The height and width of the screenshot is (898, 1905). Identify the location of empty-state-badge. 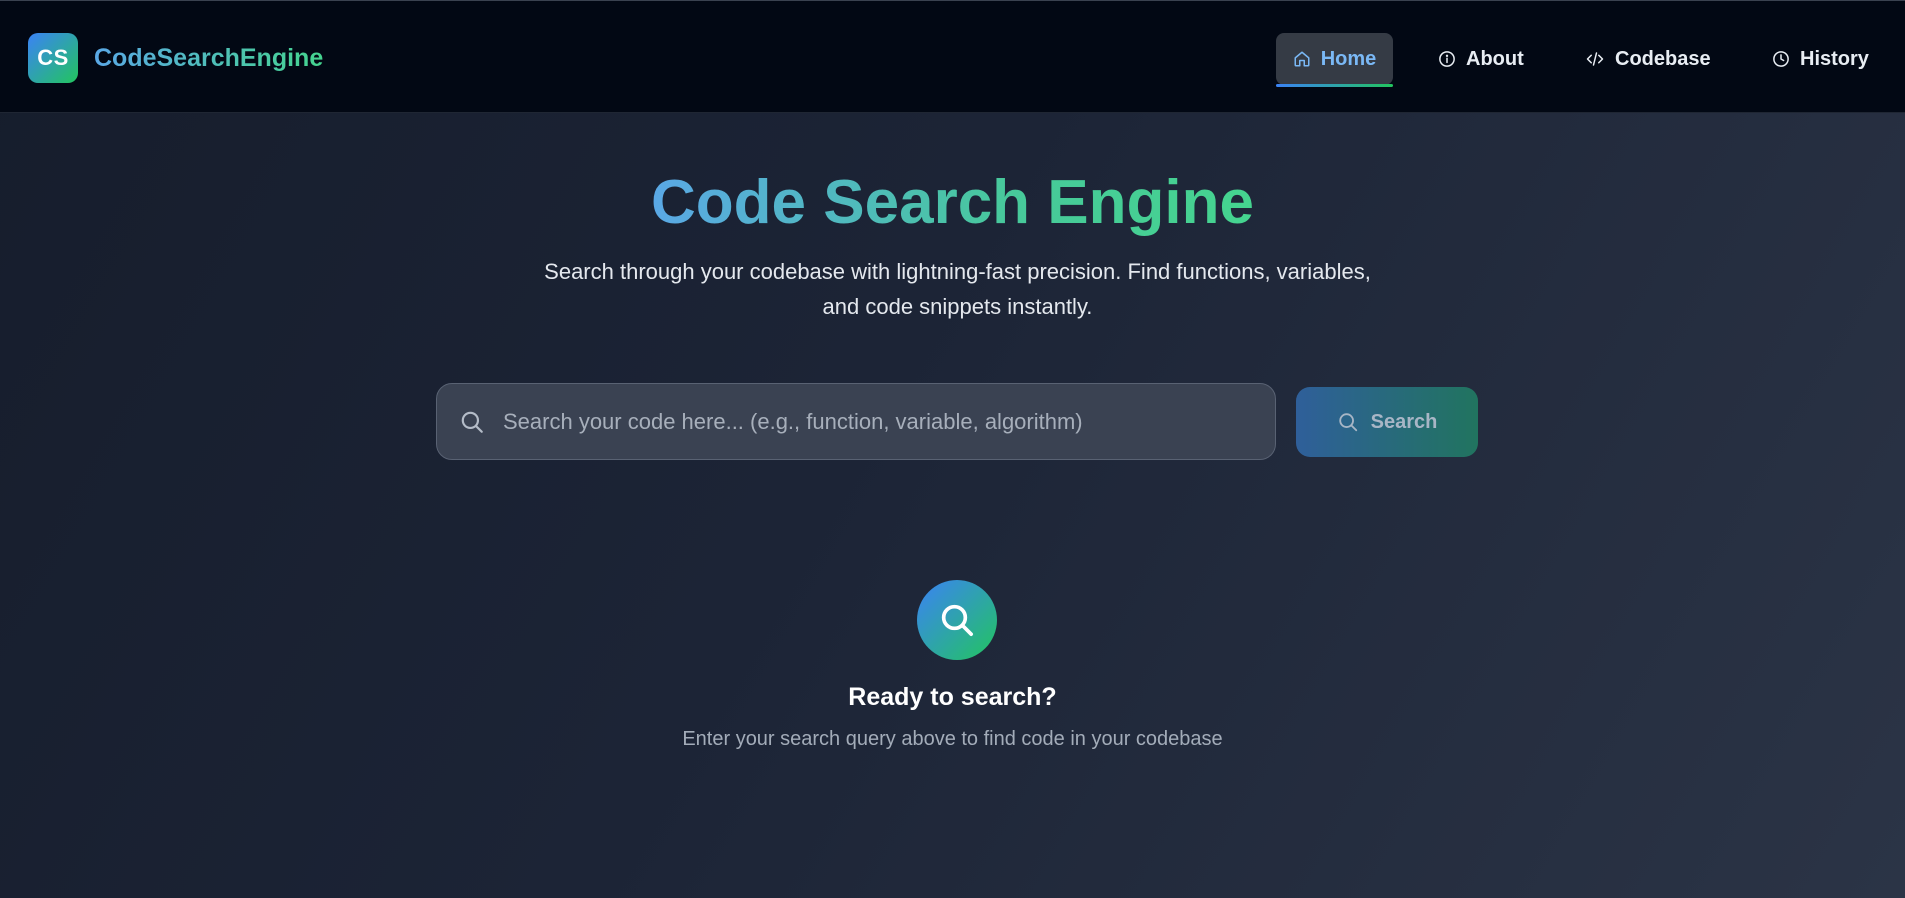
(957, 620).